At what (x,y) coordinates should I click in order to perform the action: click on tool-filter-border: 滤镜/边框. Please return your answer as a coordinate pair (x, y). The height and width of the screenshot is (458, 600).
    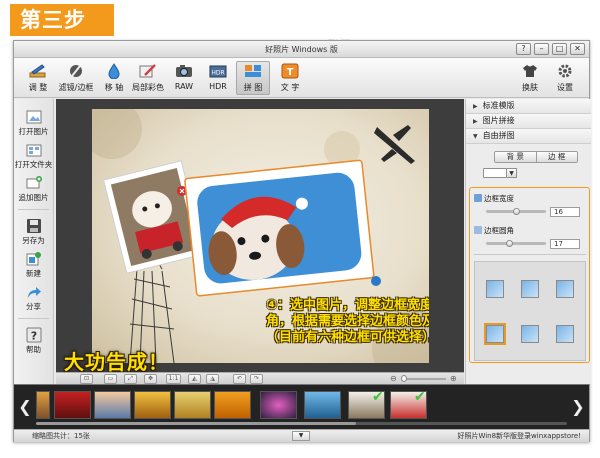
    Looking at the image, I should click on (76, 77).